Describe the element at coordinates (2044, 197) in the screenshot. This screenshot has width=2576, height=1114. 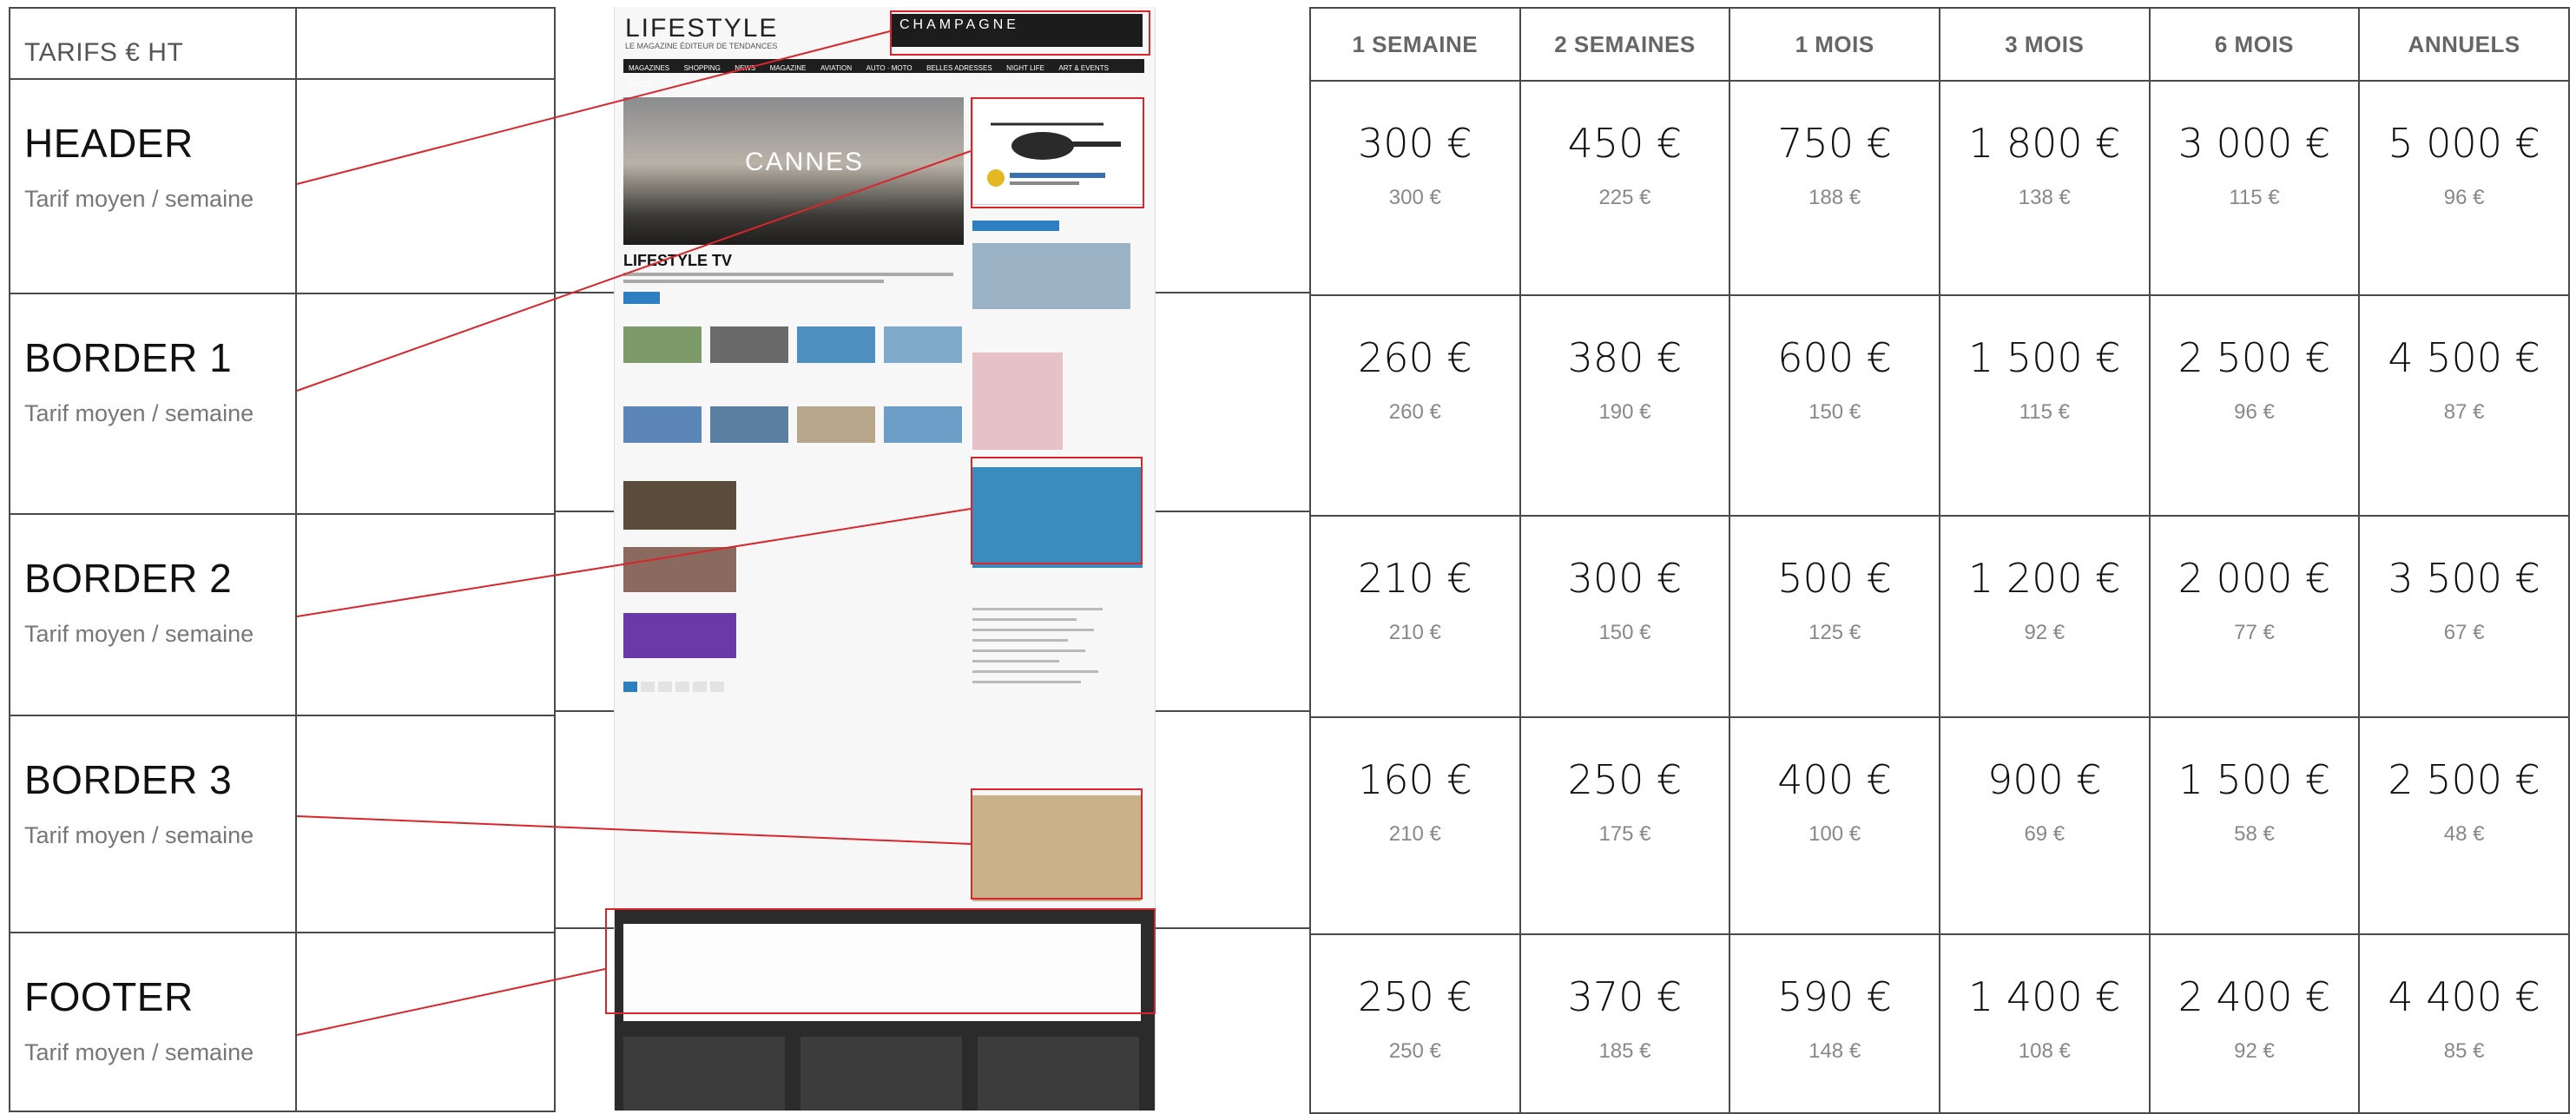
I see `weekly-price: 138 €` at that location.